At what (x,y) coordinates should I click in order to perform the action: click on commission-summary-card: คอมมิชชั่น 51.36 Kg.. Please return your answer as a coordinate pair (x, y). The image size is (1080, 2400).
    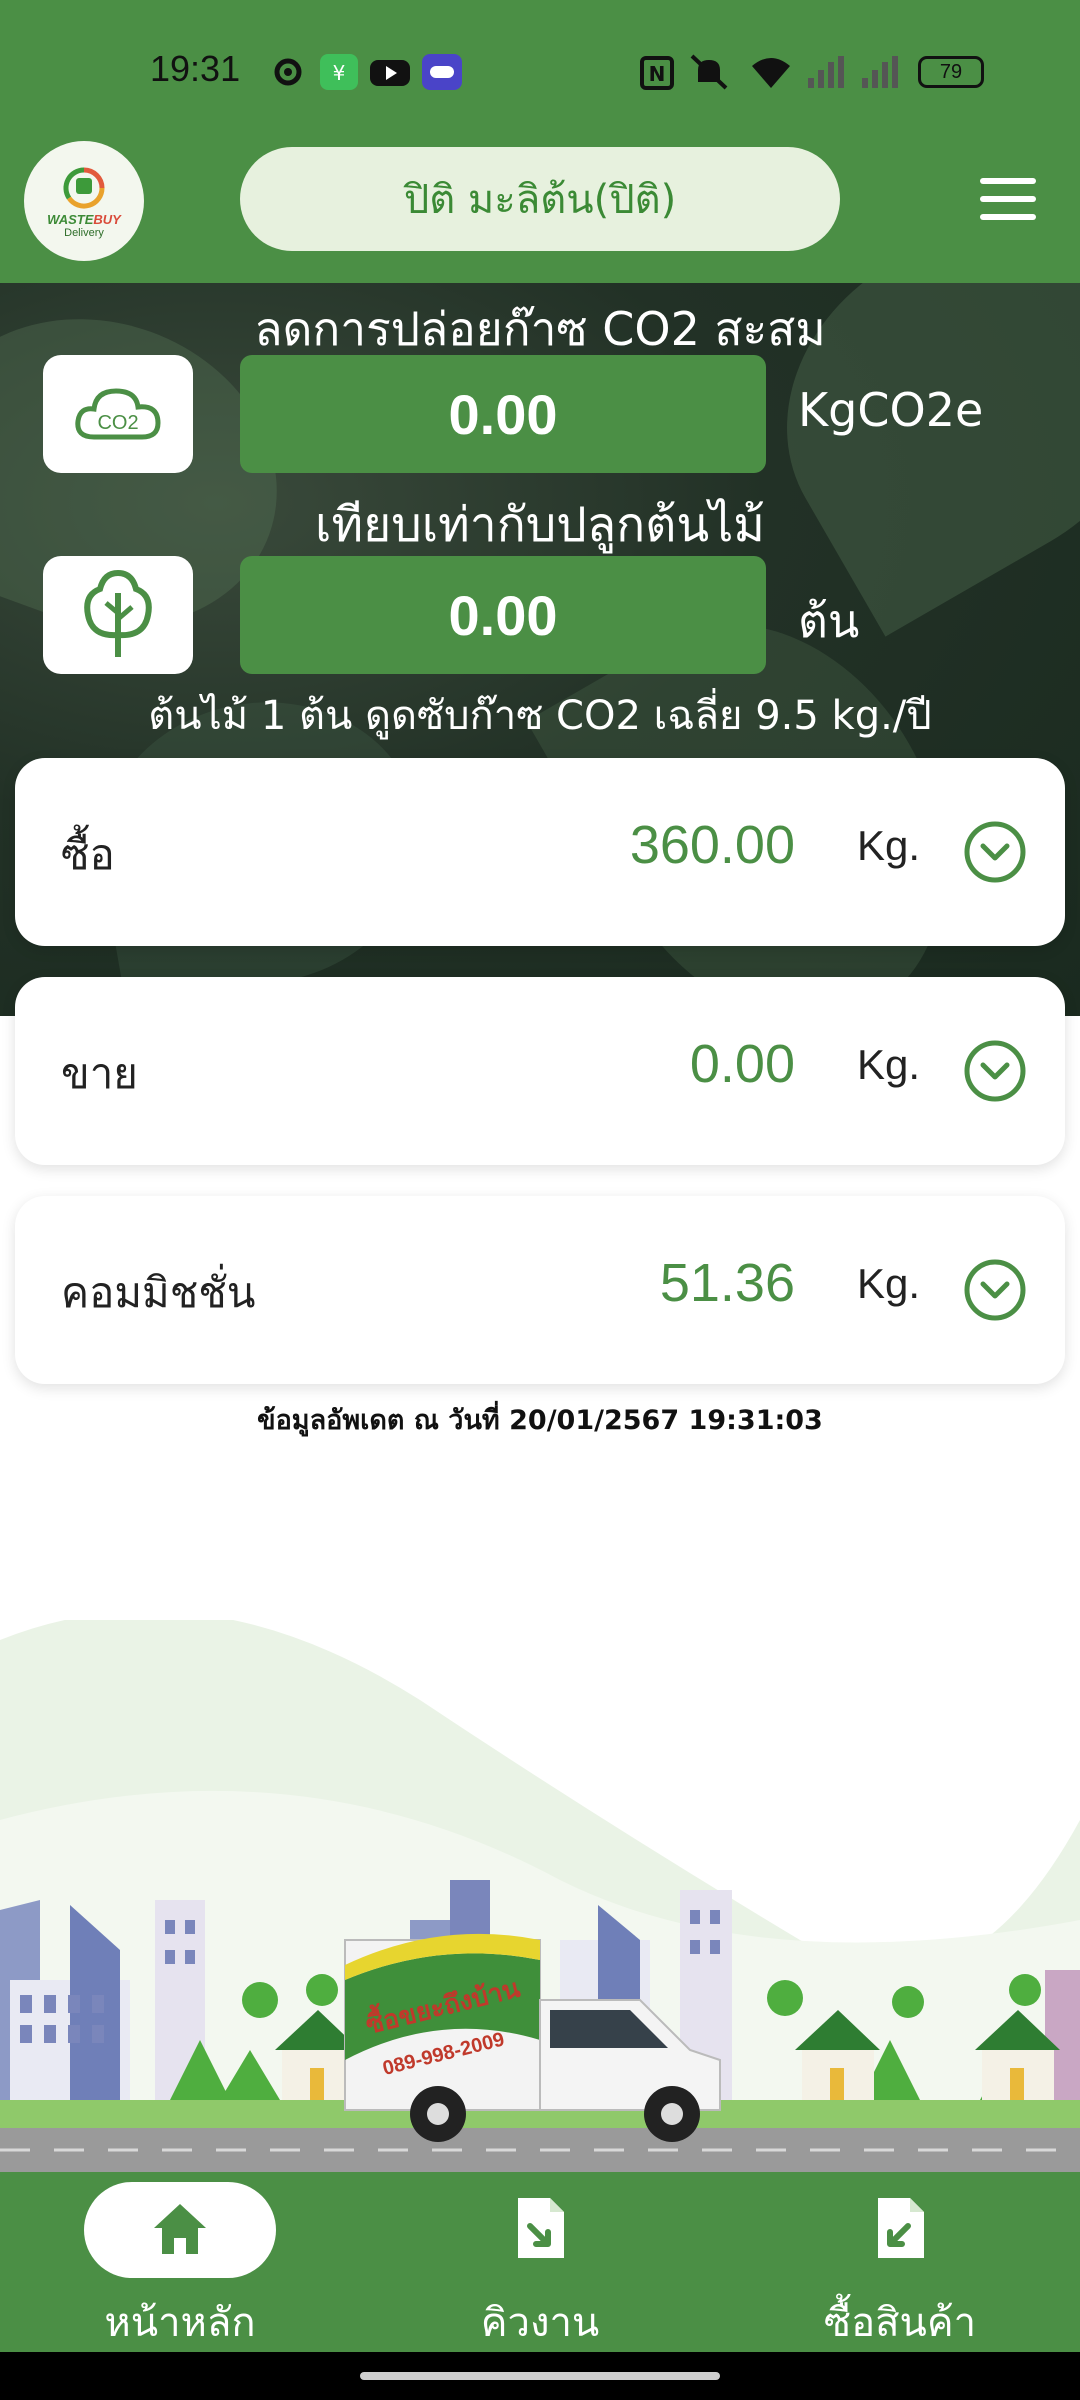
    Looking at the image, I should click on (540, 1290).